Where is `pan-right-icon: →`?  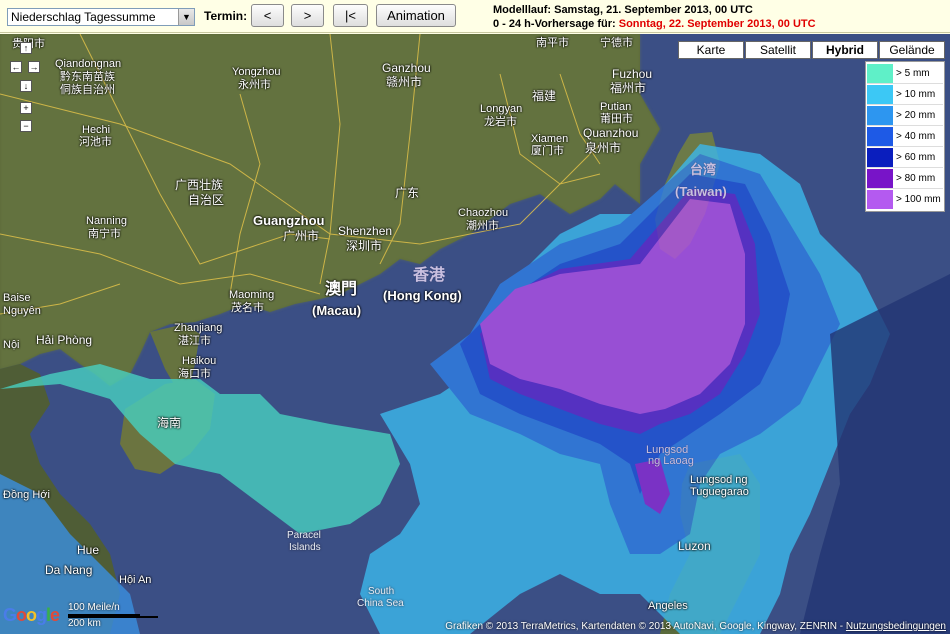
pan-right-icon: → is located at coordinates (34, 67).